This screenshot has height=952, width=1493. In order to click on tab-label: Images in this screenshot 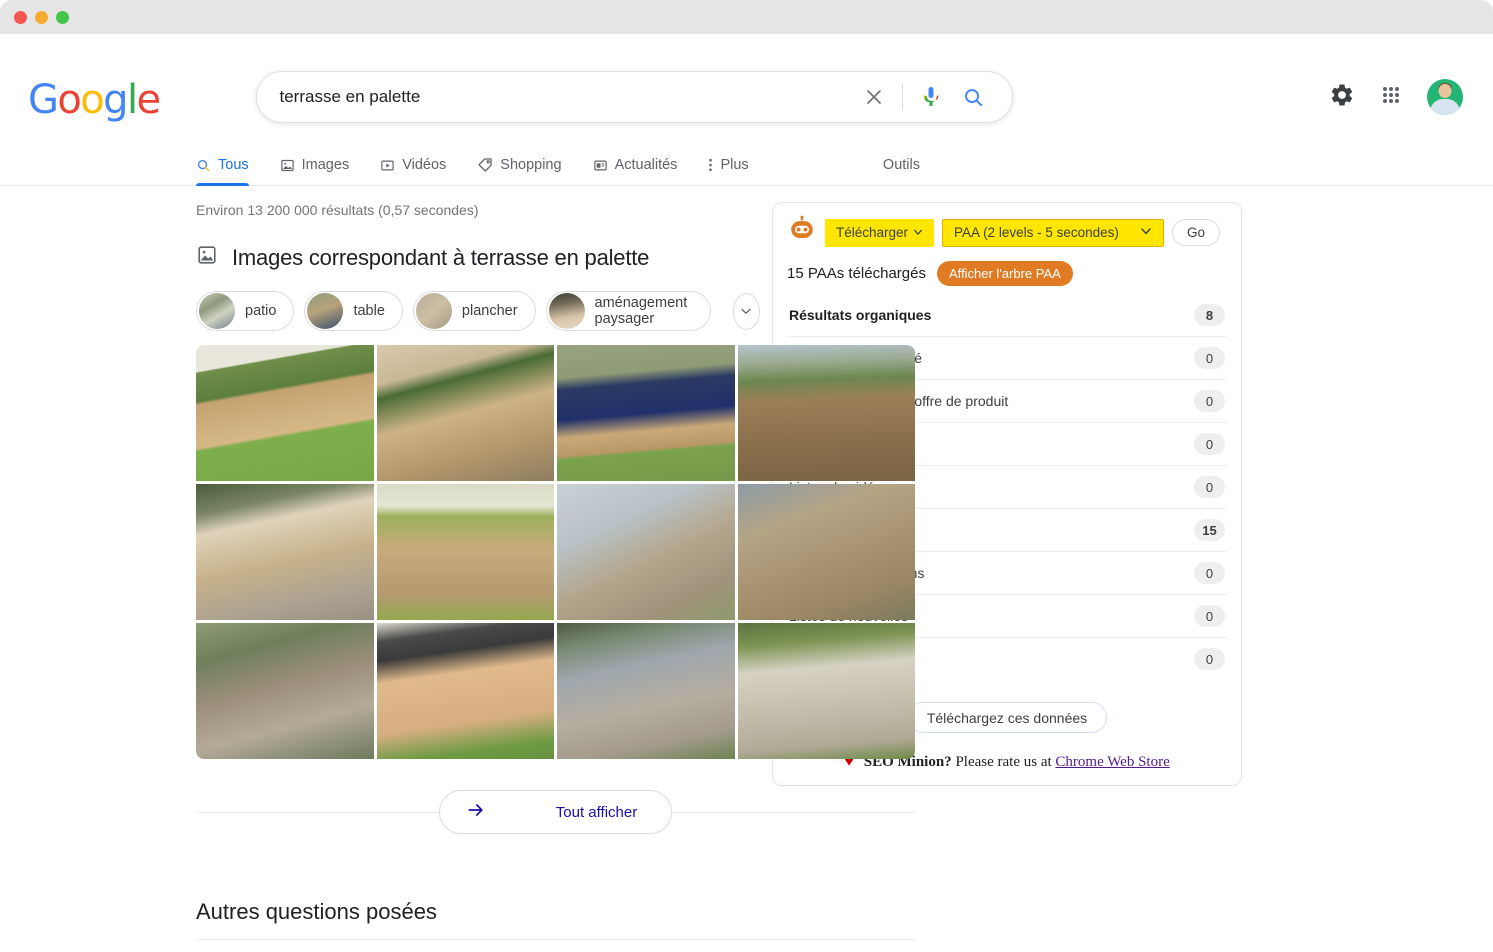, I will do `click(325, 165)`.